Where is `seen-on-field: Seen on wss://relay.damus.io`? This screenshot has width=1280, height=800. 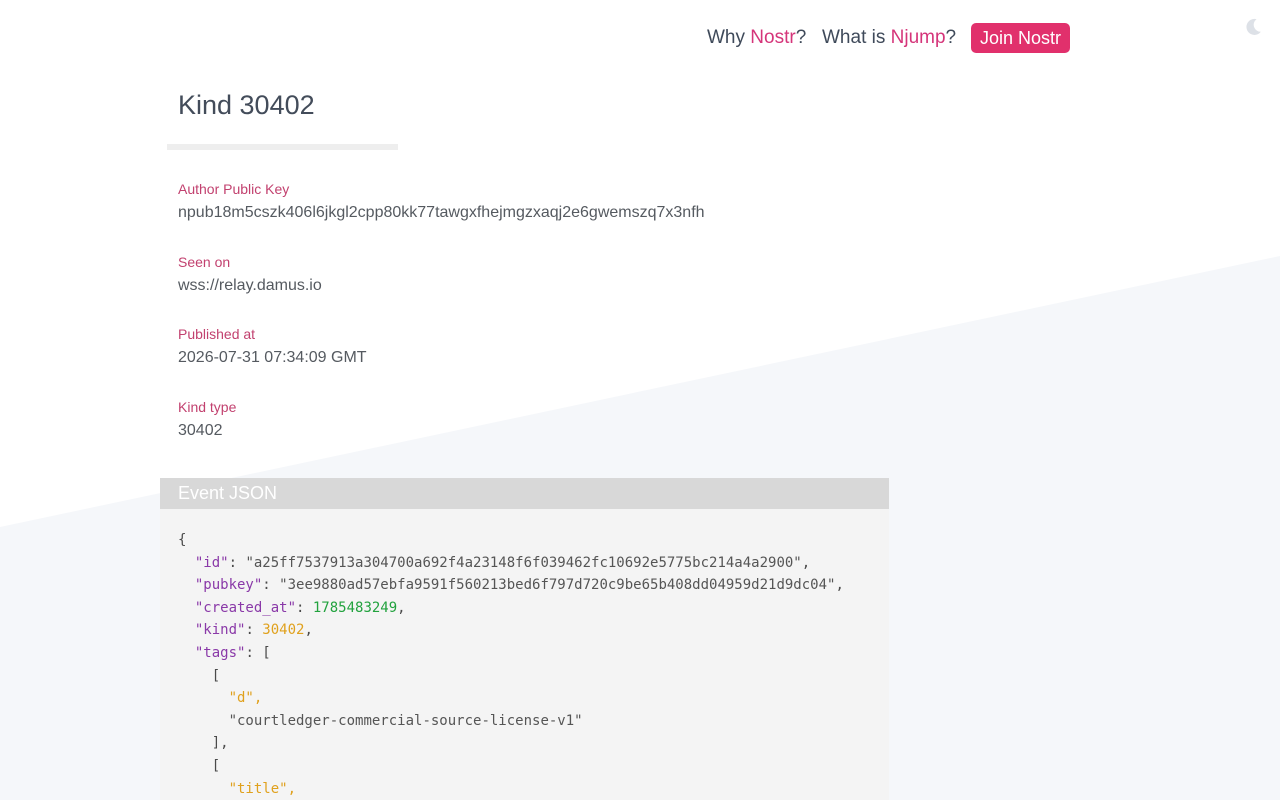 seen-on-field: Seen on wss://relay.damus.io is located at coordinates (250, 274).